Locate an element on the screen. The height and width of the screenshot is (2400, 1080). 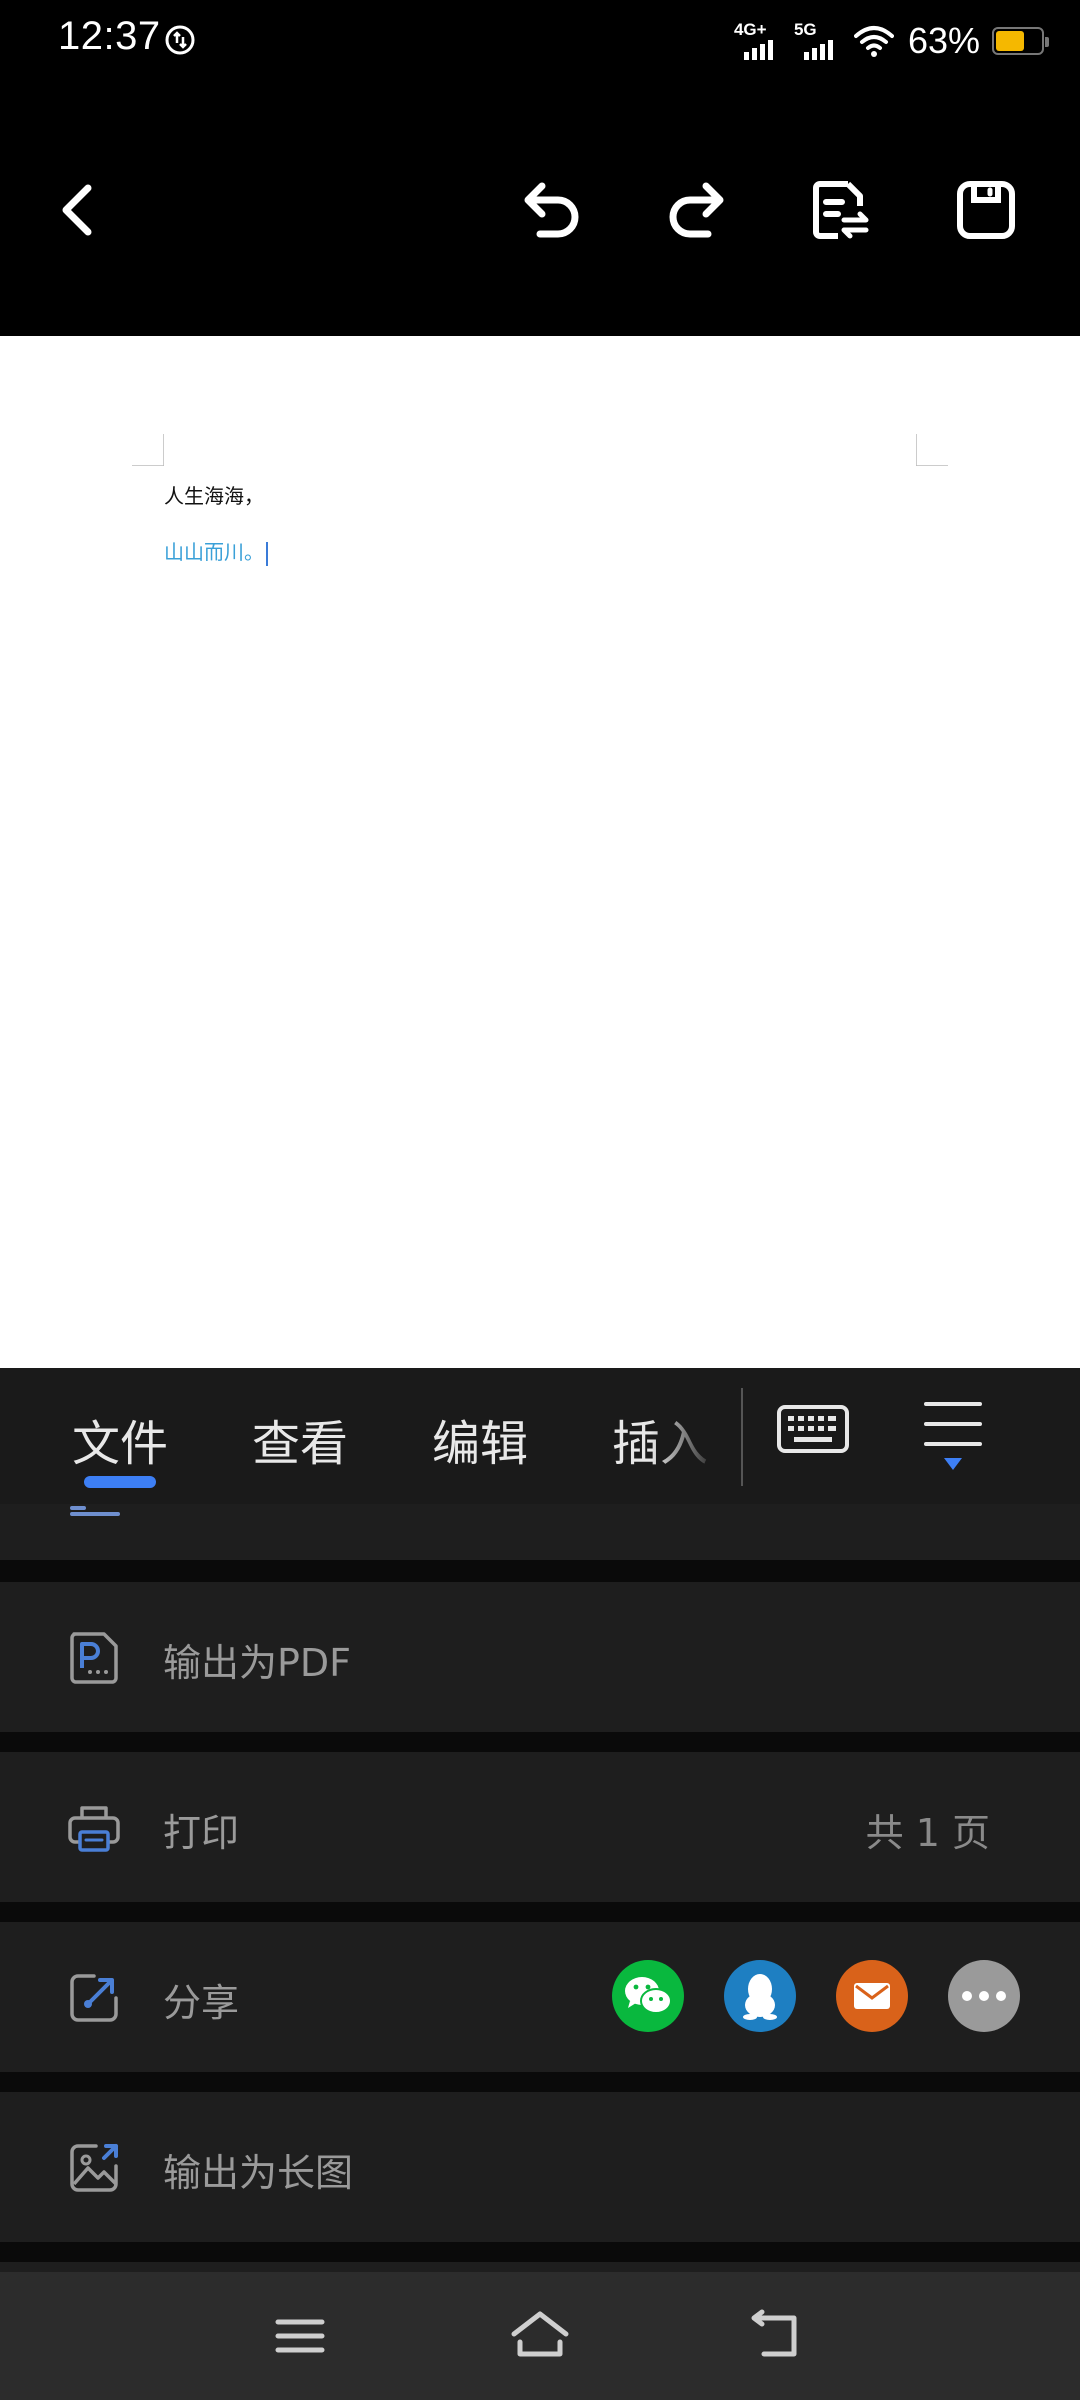
pdf-icon is located at coordinates (94, 1658).